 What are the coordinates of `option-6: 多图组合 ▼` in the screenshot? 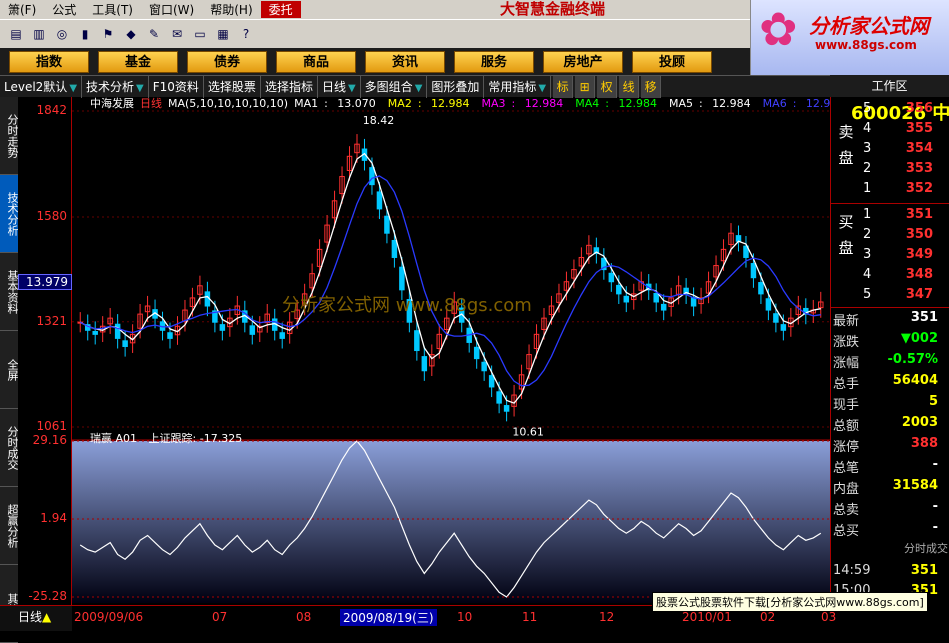 It's located at (394, 86).